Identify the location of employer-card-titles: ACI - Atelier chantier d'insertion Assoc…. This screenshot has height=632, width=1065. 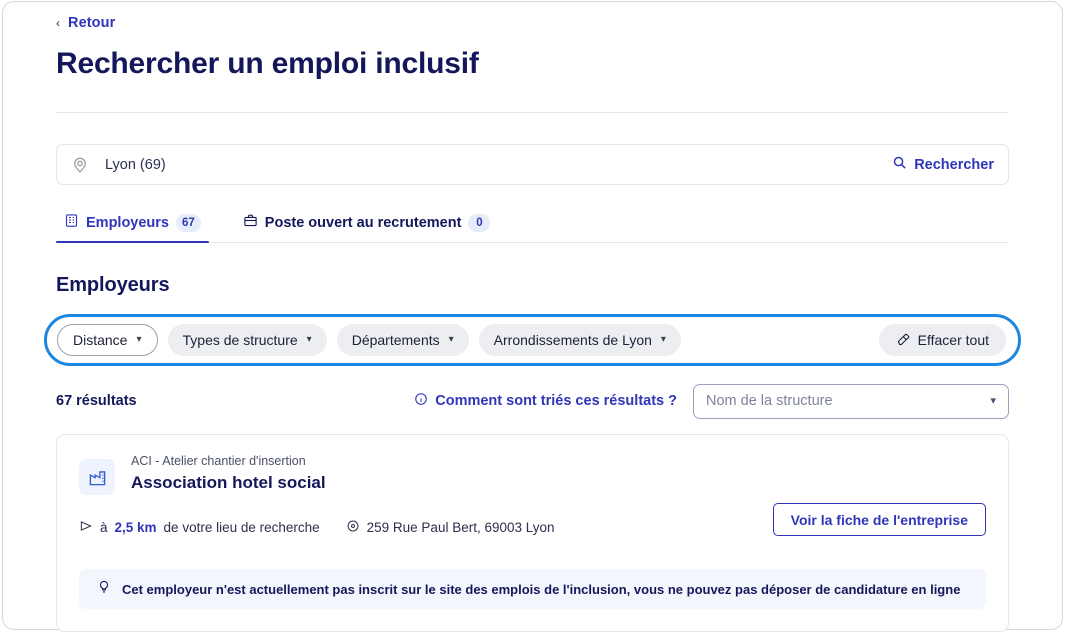
(228, 473).